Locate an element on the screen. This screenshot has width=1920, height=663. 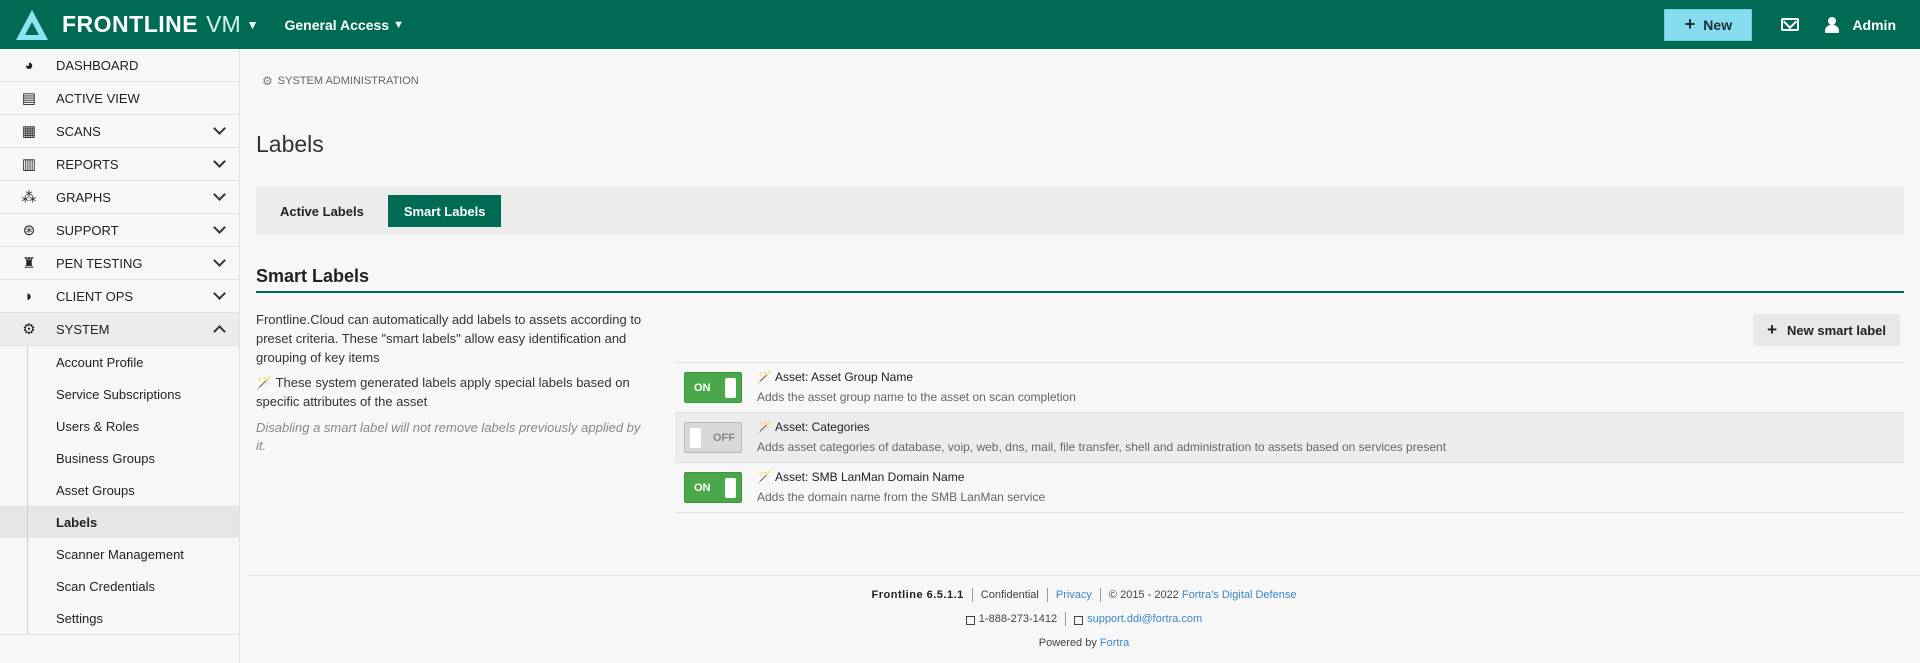
admin-menu: Admin is located at coordinates (1860, 24).